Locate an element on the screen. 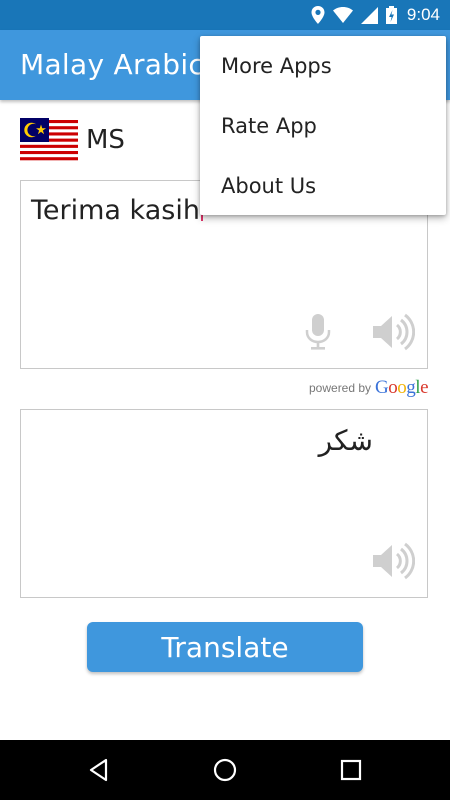 This screenshot has height=800, width=450. wifi-icon is located at coordinates (342, 15).